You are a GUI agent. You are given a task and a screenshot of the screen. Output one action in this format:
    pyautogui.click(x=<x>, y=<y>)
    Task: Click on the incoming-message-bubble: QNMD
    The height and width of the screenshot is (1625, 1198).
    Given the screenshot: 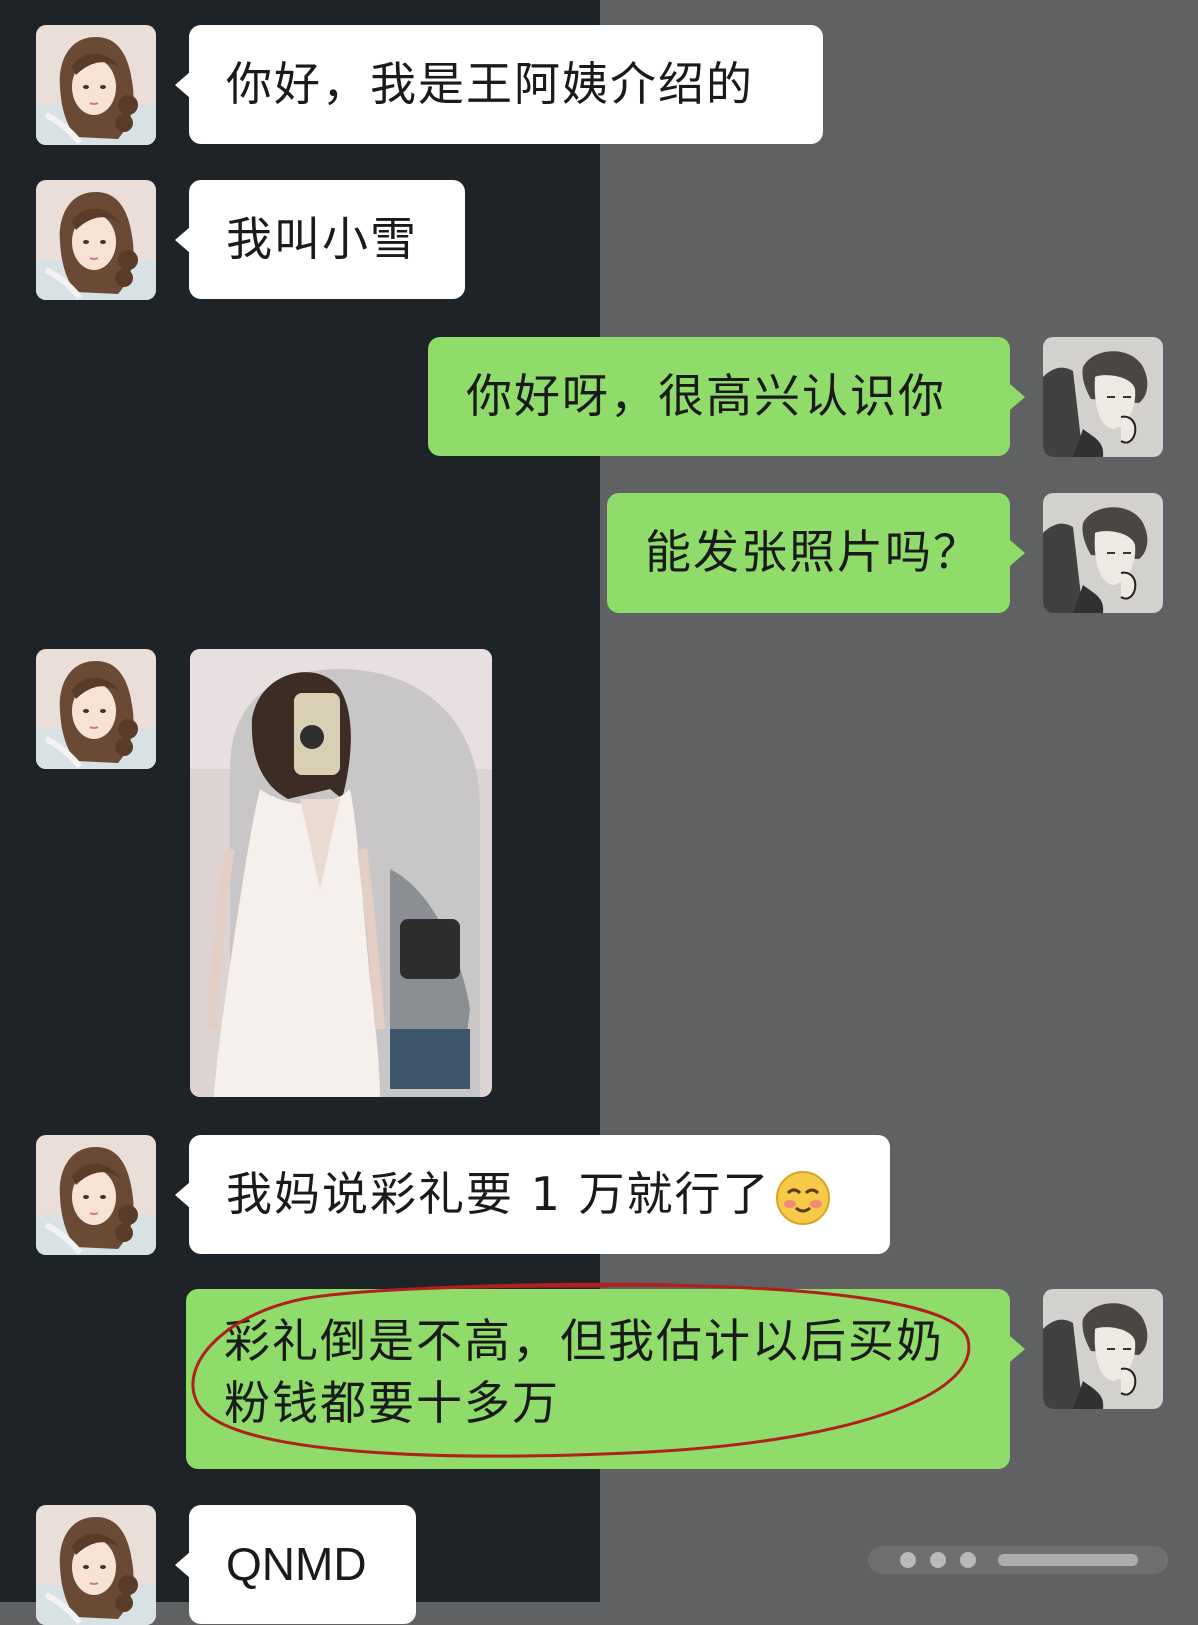 What is the action you would take?
    pyautogui.click(x=302, y=1564)
    